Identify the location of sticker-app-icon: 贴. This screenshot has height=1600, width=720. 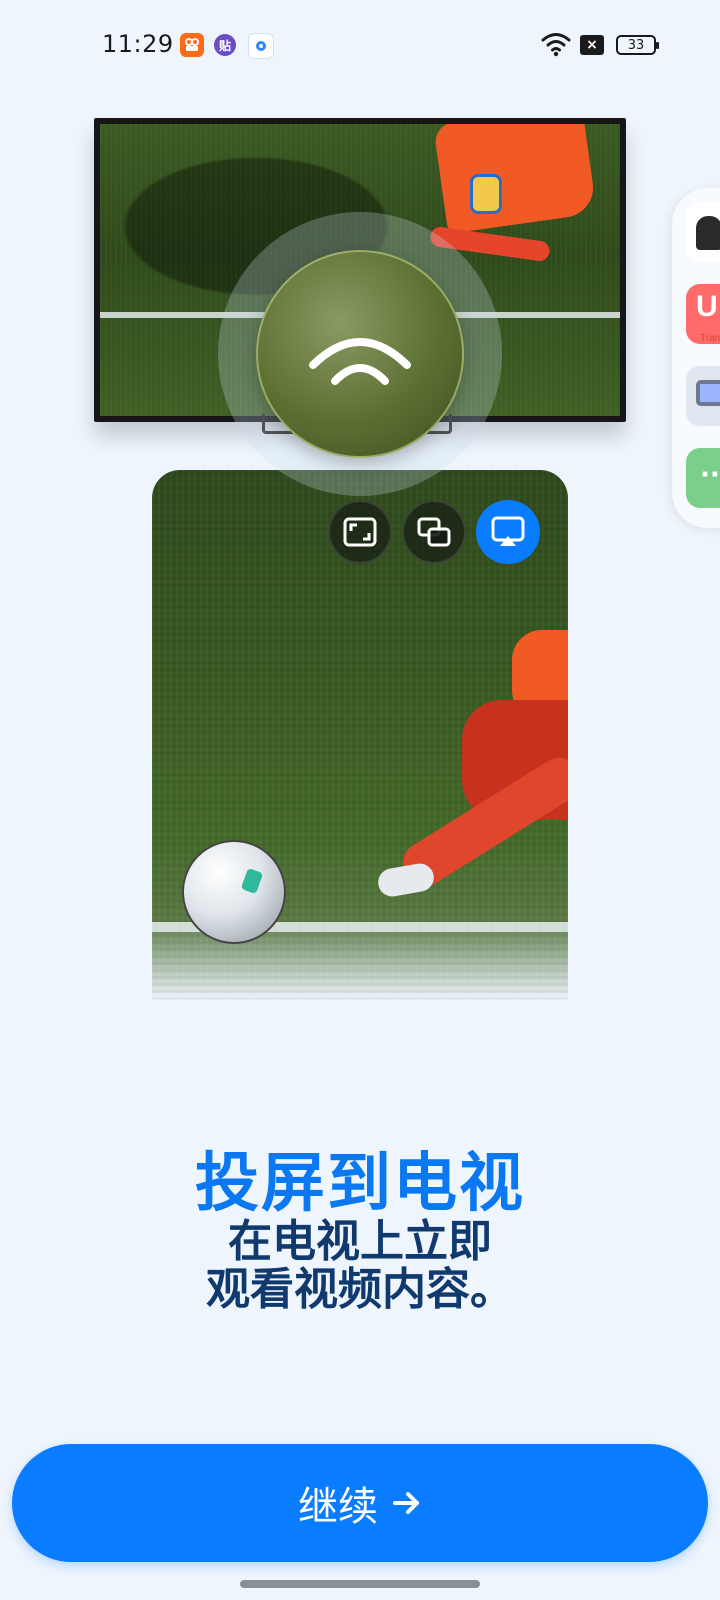
(225, 45).